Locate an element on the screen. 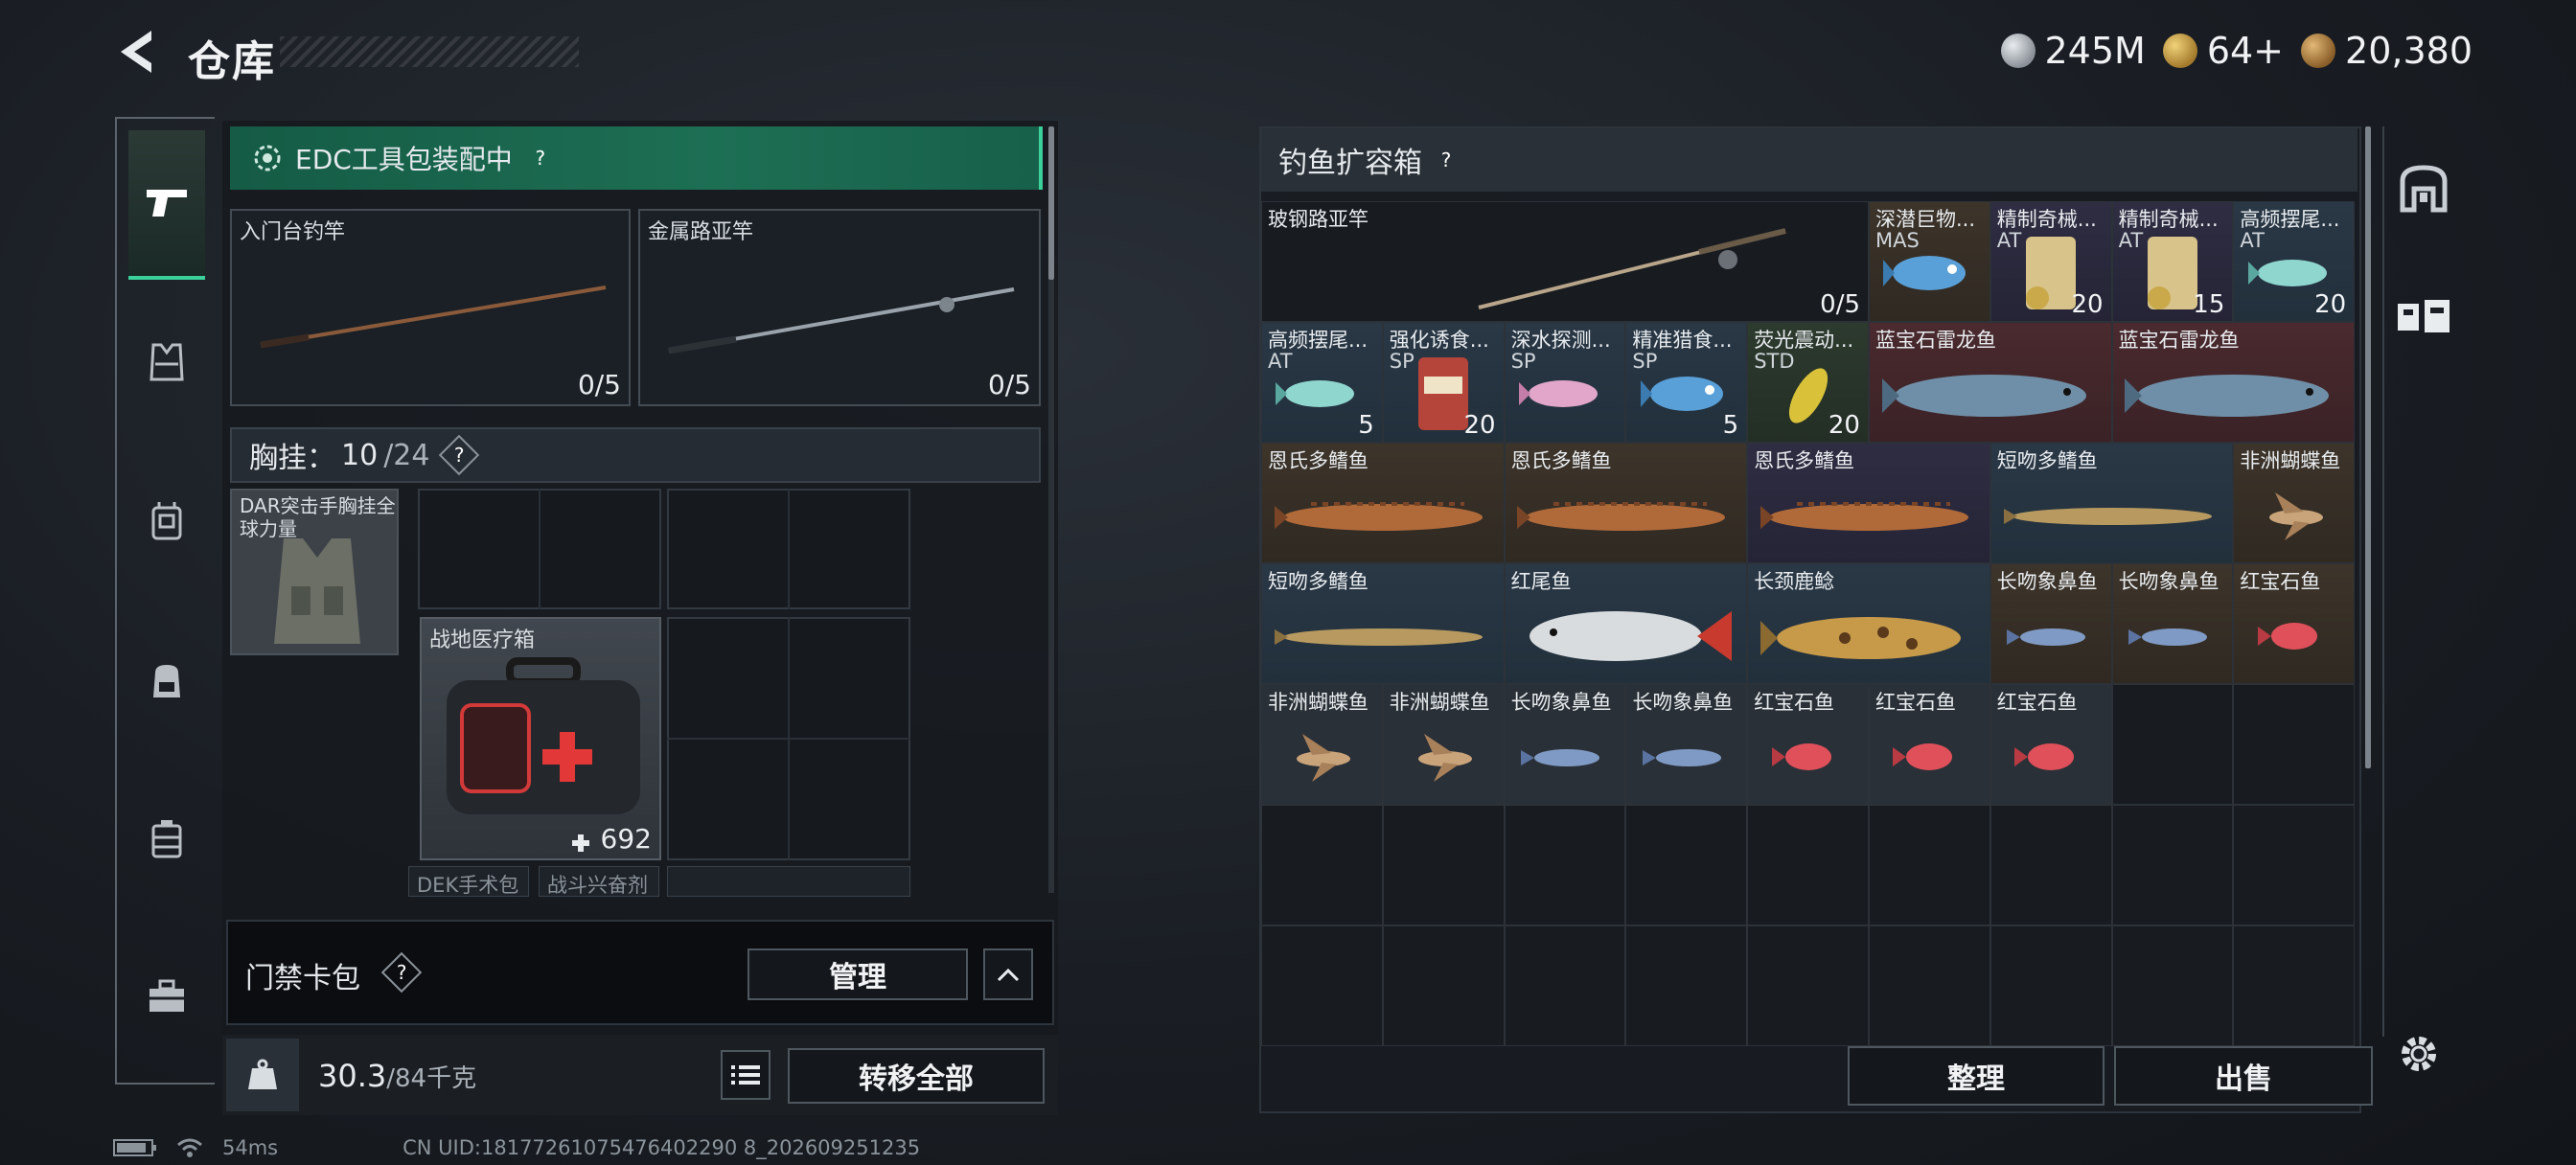  nav-chest-rig is located at coordinates (166, 521).